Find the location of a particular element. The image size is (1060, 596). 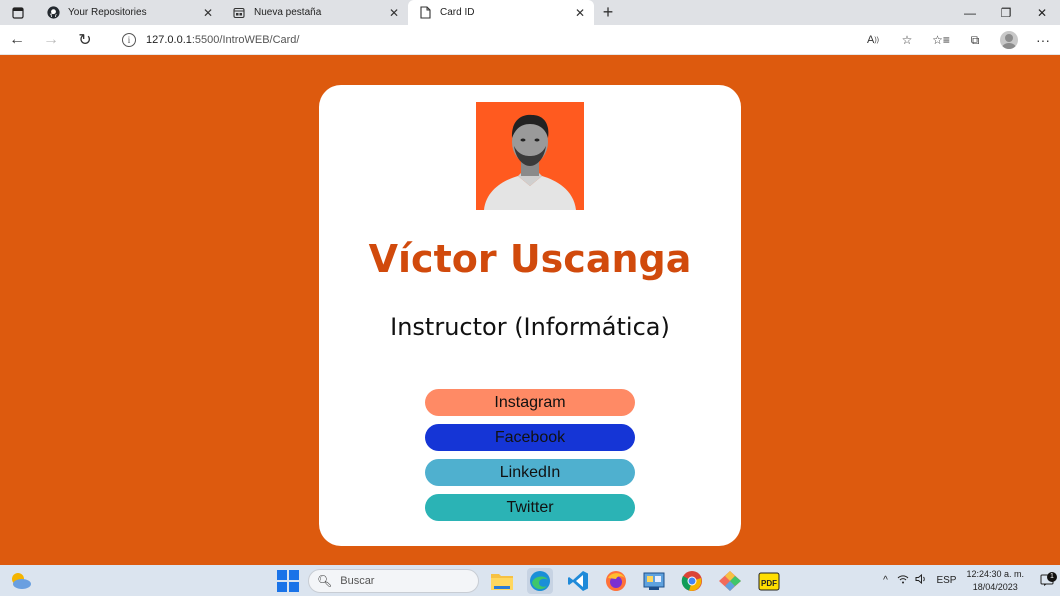

start-button is located at coordinates (288, 581).